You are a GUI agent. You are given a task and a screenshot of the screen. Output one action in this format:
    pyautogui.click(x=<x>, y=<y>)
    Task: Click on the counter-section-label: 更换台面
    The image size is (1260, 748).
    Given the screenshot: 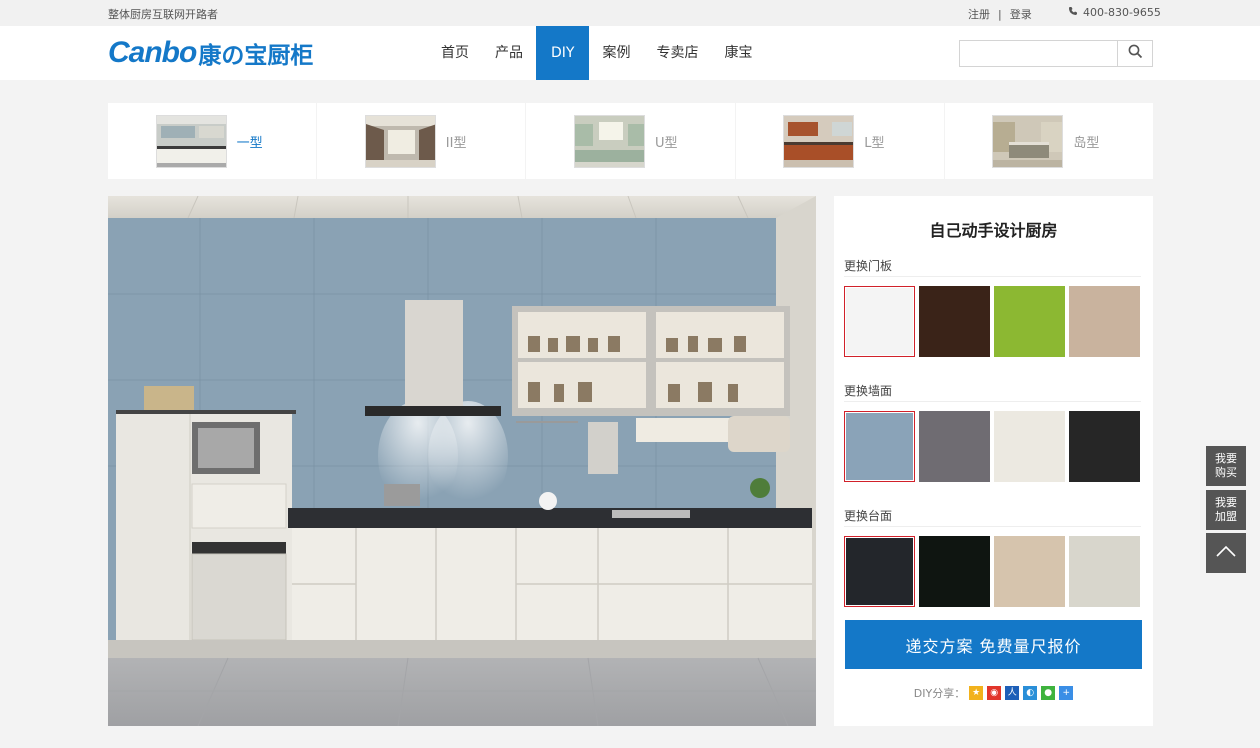 What is the action you would take?
    pyautogui.click(x=868, y=516)
    